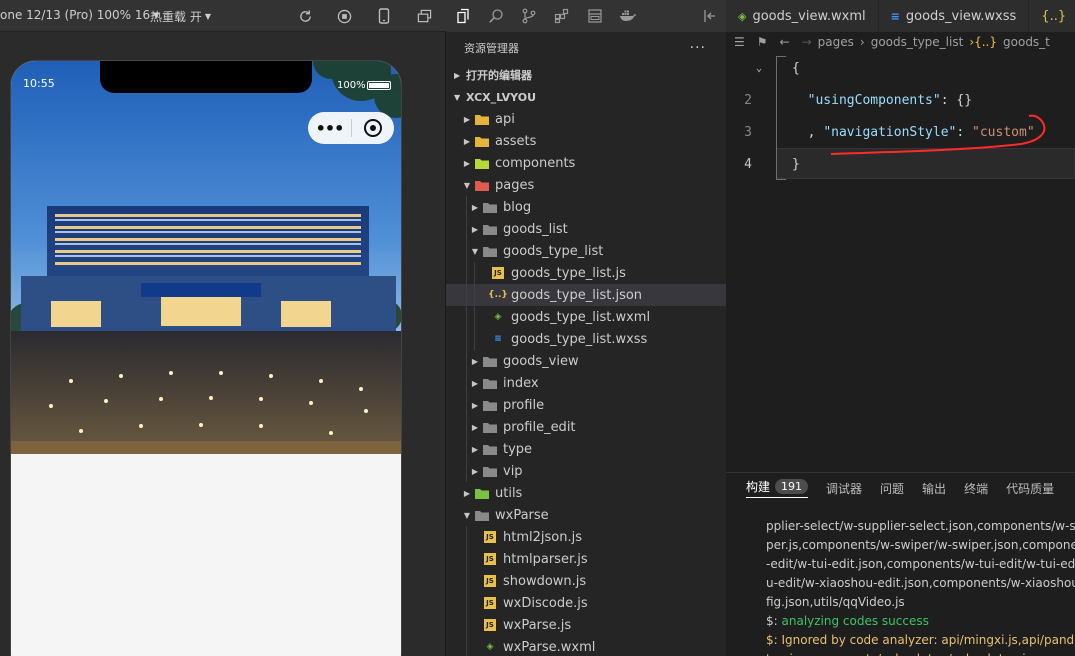  I want to click on more-dots-icon: •••, so click(329, 128).